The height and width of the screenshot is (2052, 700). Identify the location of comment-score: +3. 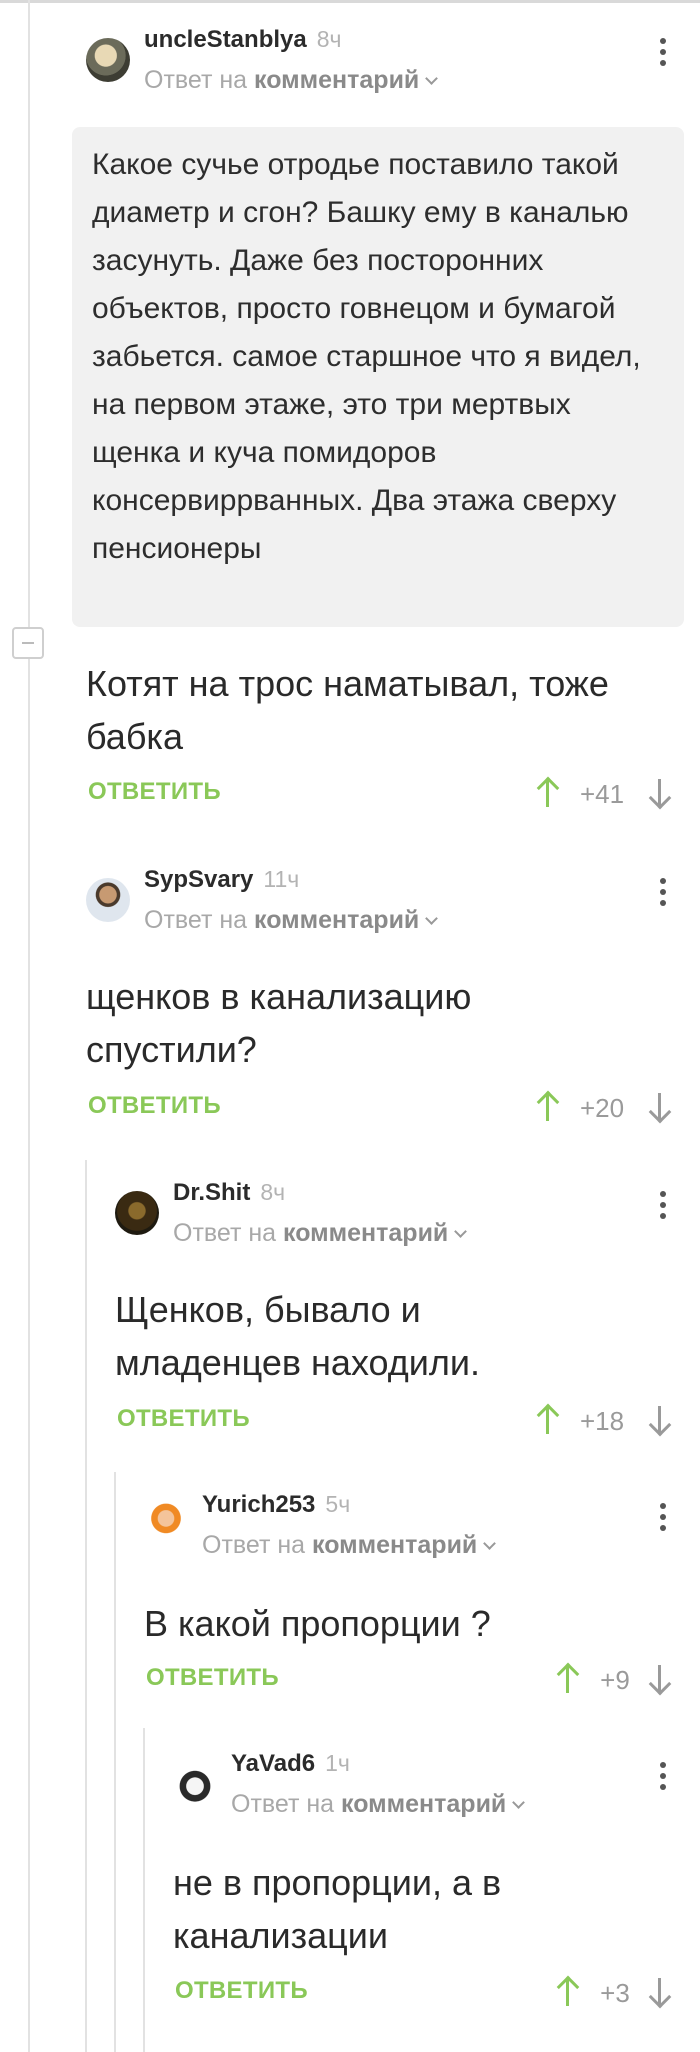
(615, 1993).